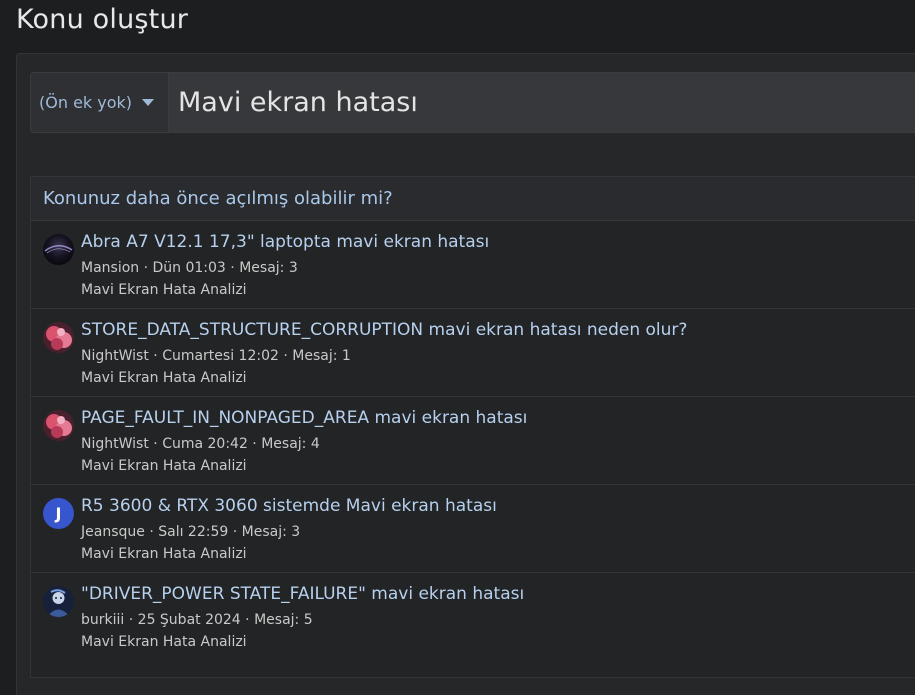  Describe the element at coordinates (205, 444) in the screenshot. I see `thread-date: Cuma 20:42` at that location.